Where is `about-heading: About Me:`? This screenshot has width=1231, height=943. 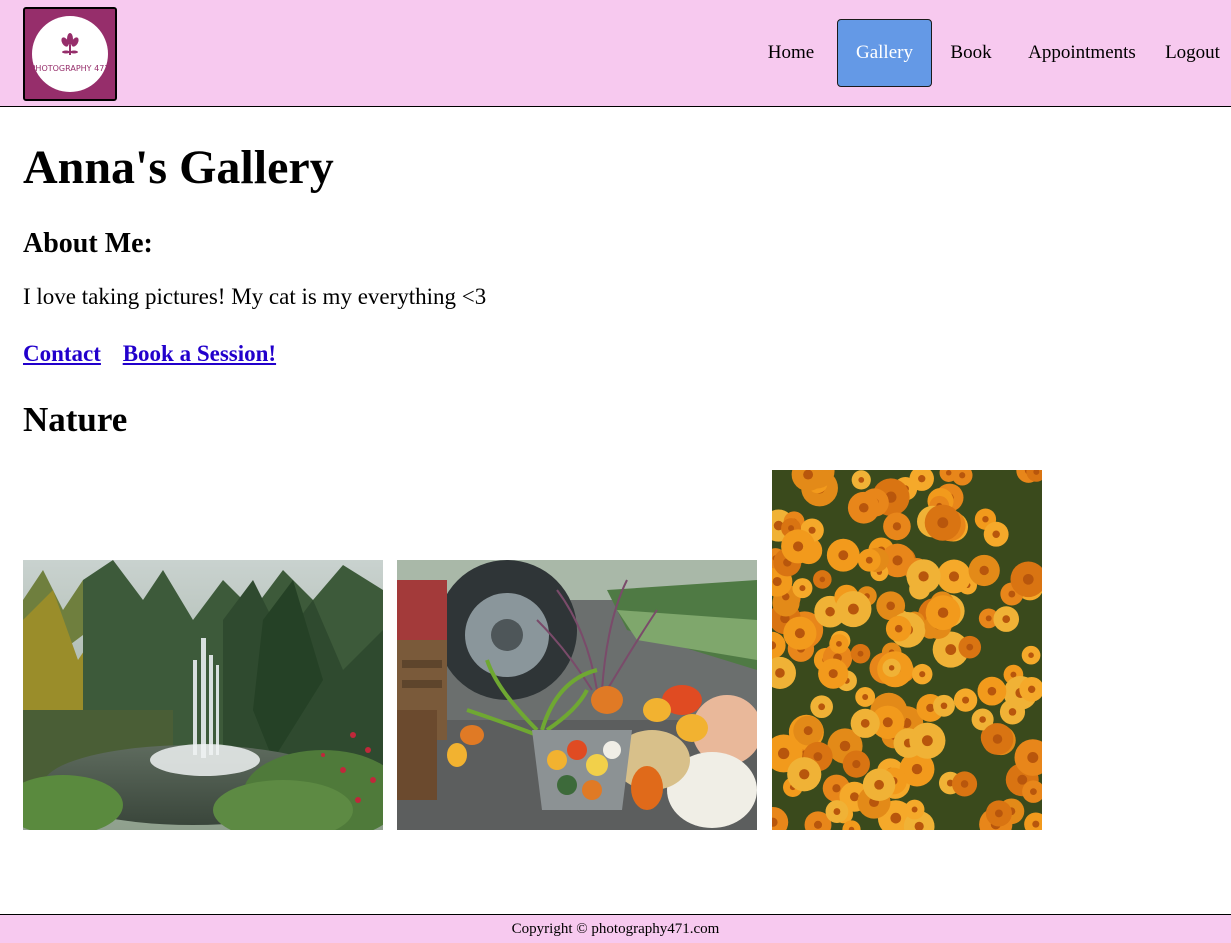
about-heading: About Me: is located at coordinates (88, 243).